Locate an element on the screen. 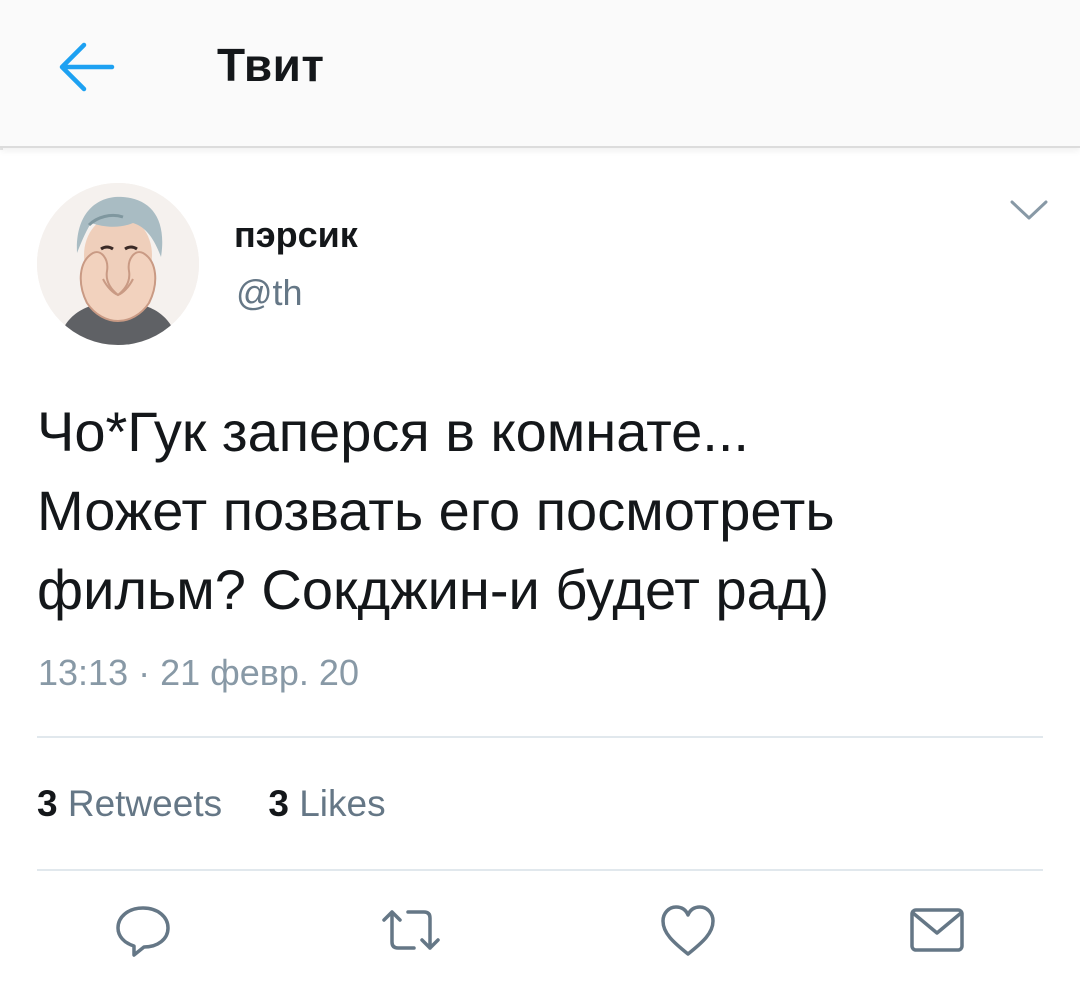  share-icon is located at coordinates (937, 930).